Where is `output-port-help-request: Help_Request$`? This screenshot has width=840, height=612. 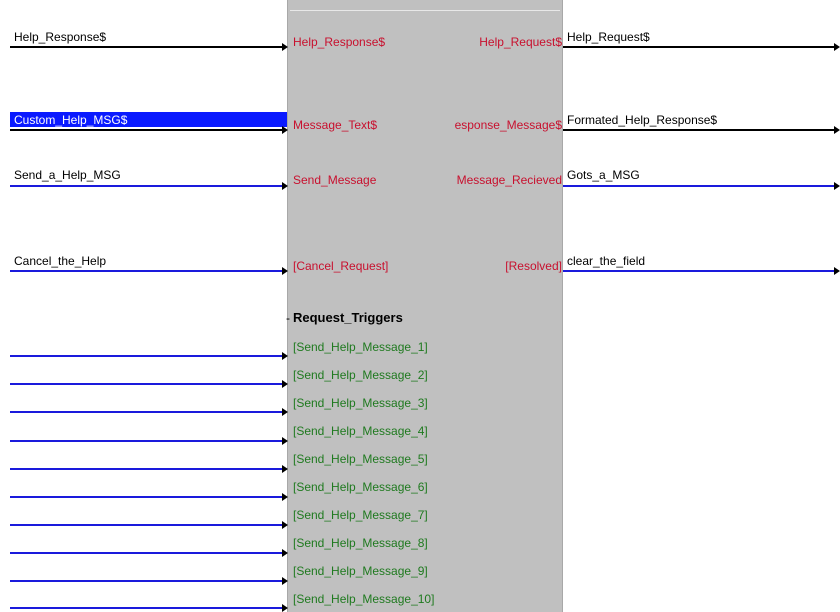
output-port-help-request: Help_Request$ is located at coordinates (520, 42).